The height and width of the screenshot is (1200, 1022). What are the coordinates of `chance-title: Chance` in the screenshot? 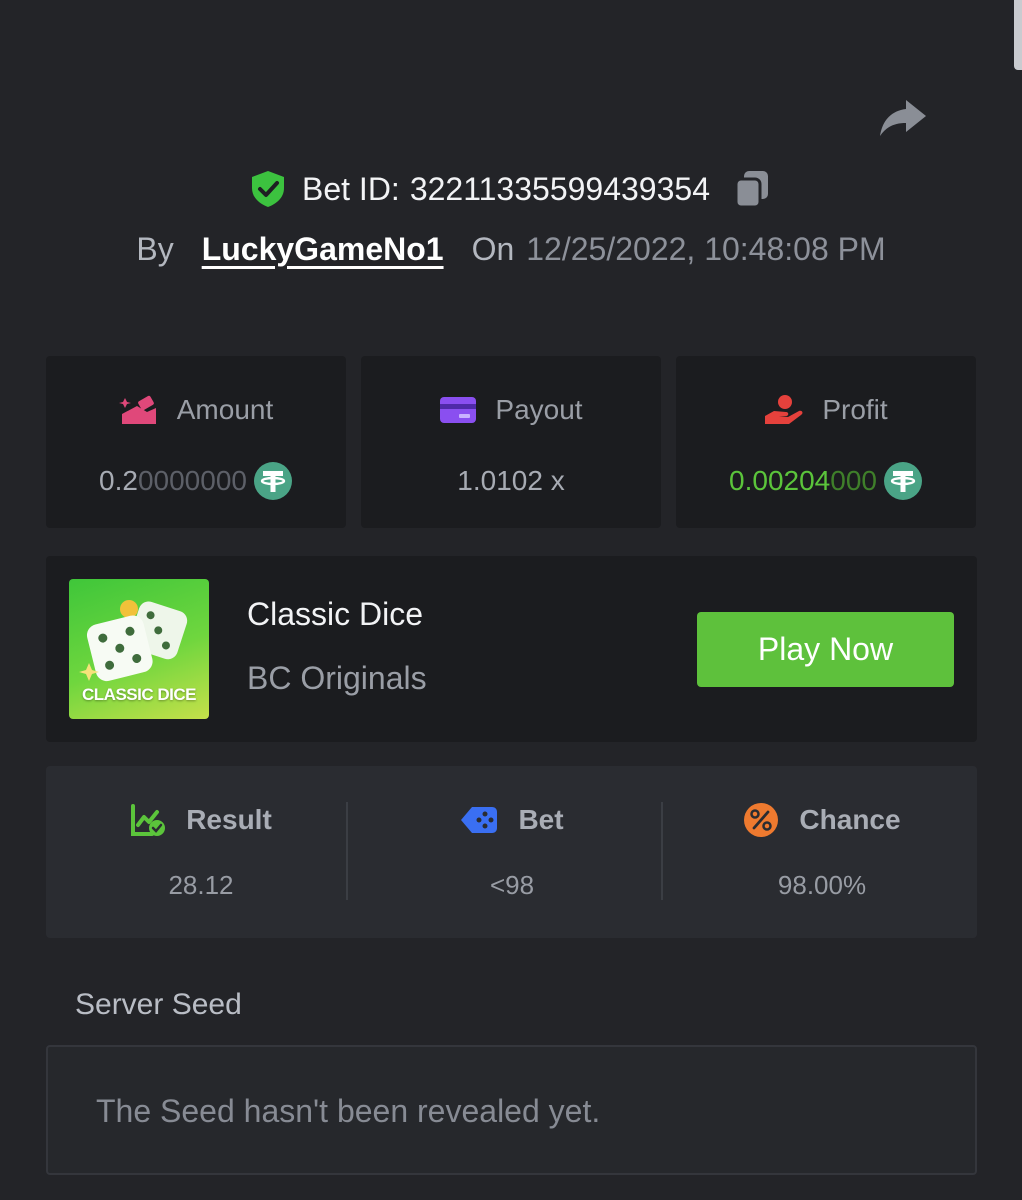 It's located at (822, 820).